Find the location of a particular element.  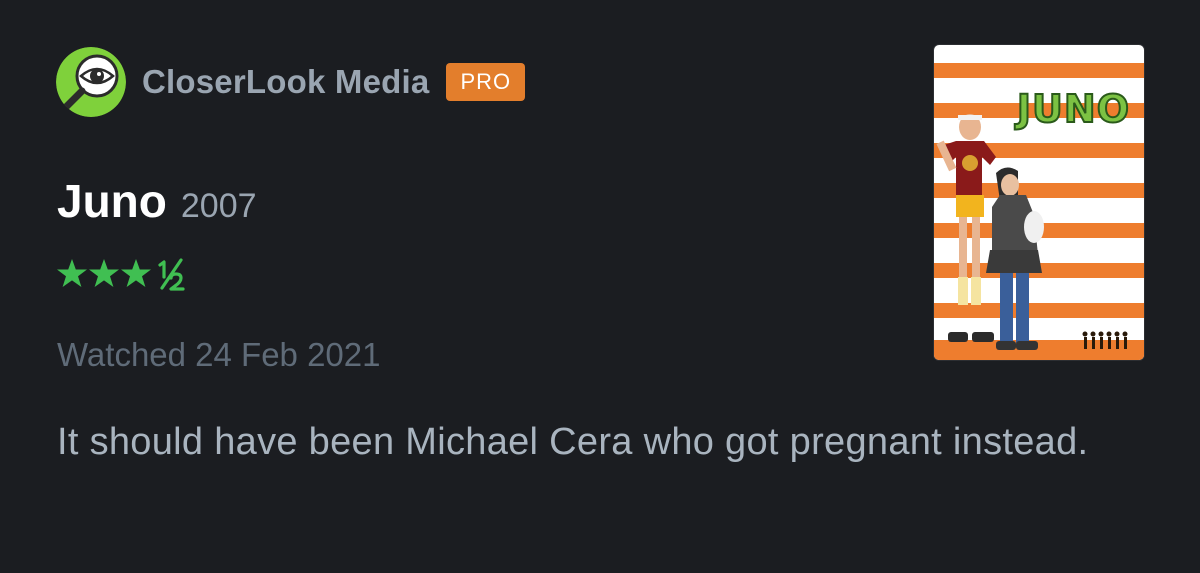

author-row: CloserLook Media PRO is located at coordinates (291, 82).